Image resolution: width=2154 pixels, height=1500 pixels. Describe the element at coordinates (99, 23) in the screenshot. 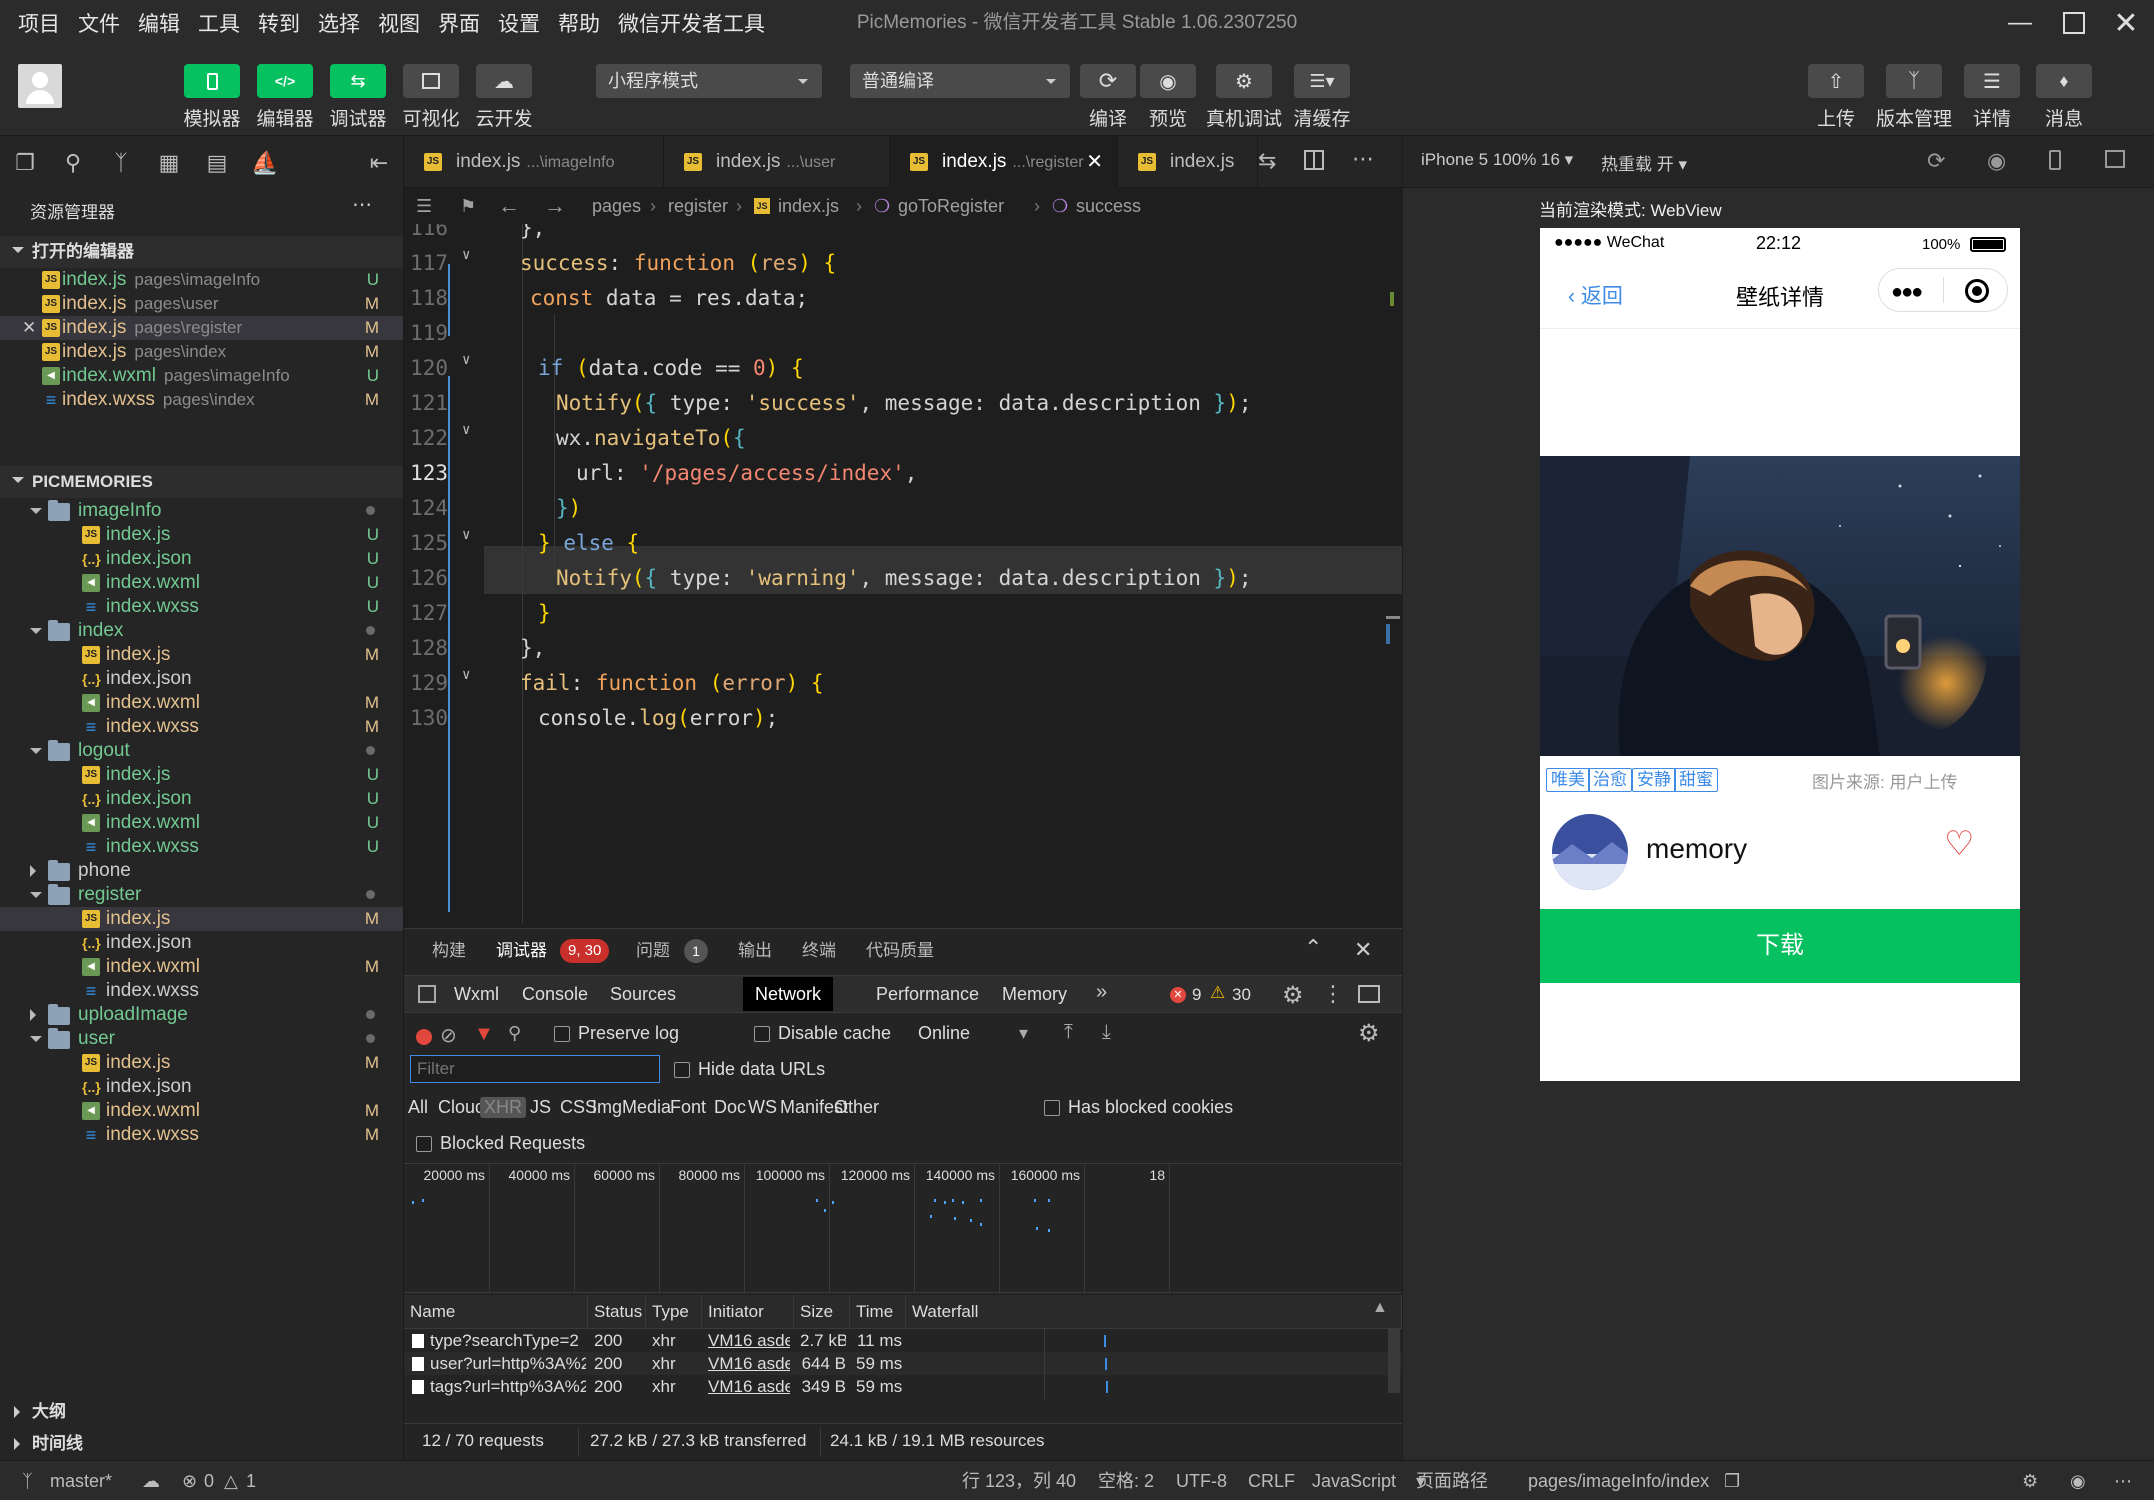

I see `menu-item-1: 文件` at that location.